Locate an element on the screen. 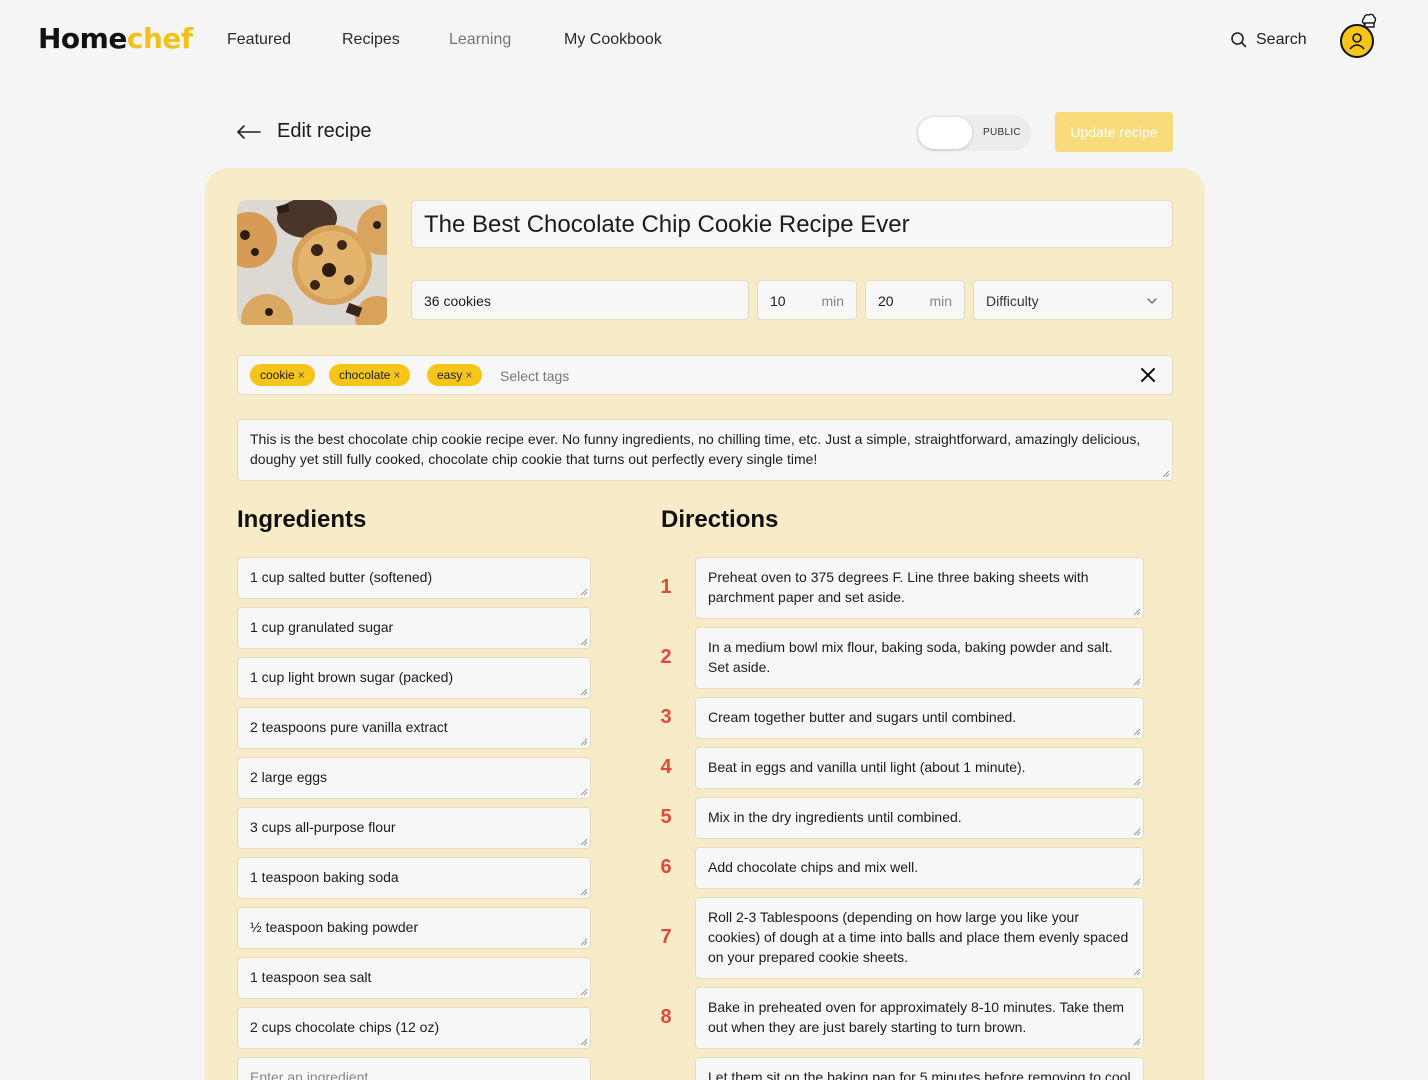 This screenshot has height=1080, width=1428. cook-time-input: 20 min is located at coordinates (915, 300).